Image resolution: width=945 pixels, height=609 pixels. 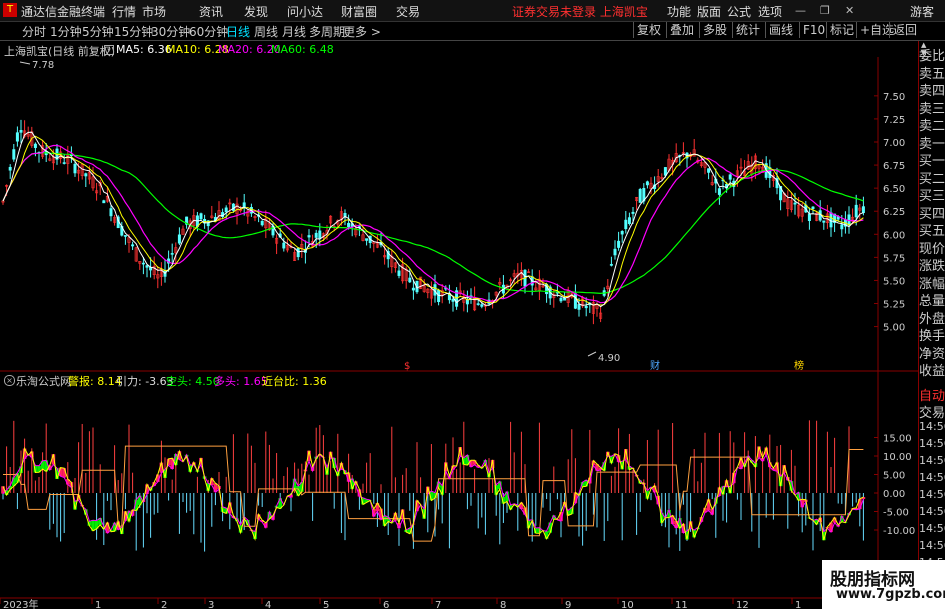 What do you see at coordinates (932, 109) in the screenshot?
I see `quote-tag: 卖三` at bounding box center [932, 109].